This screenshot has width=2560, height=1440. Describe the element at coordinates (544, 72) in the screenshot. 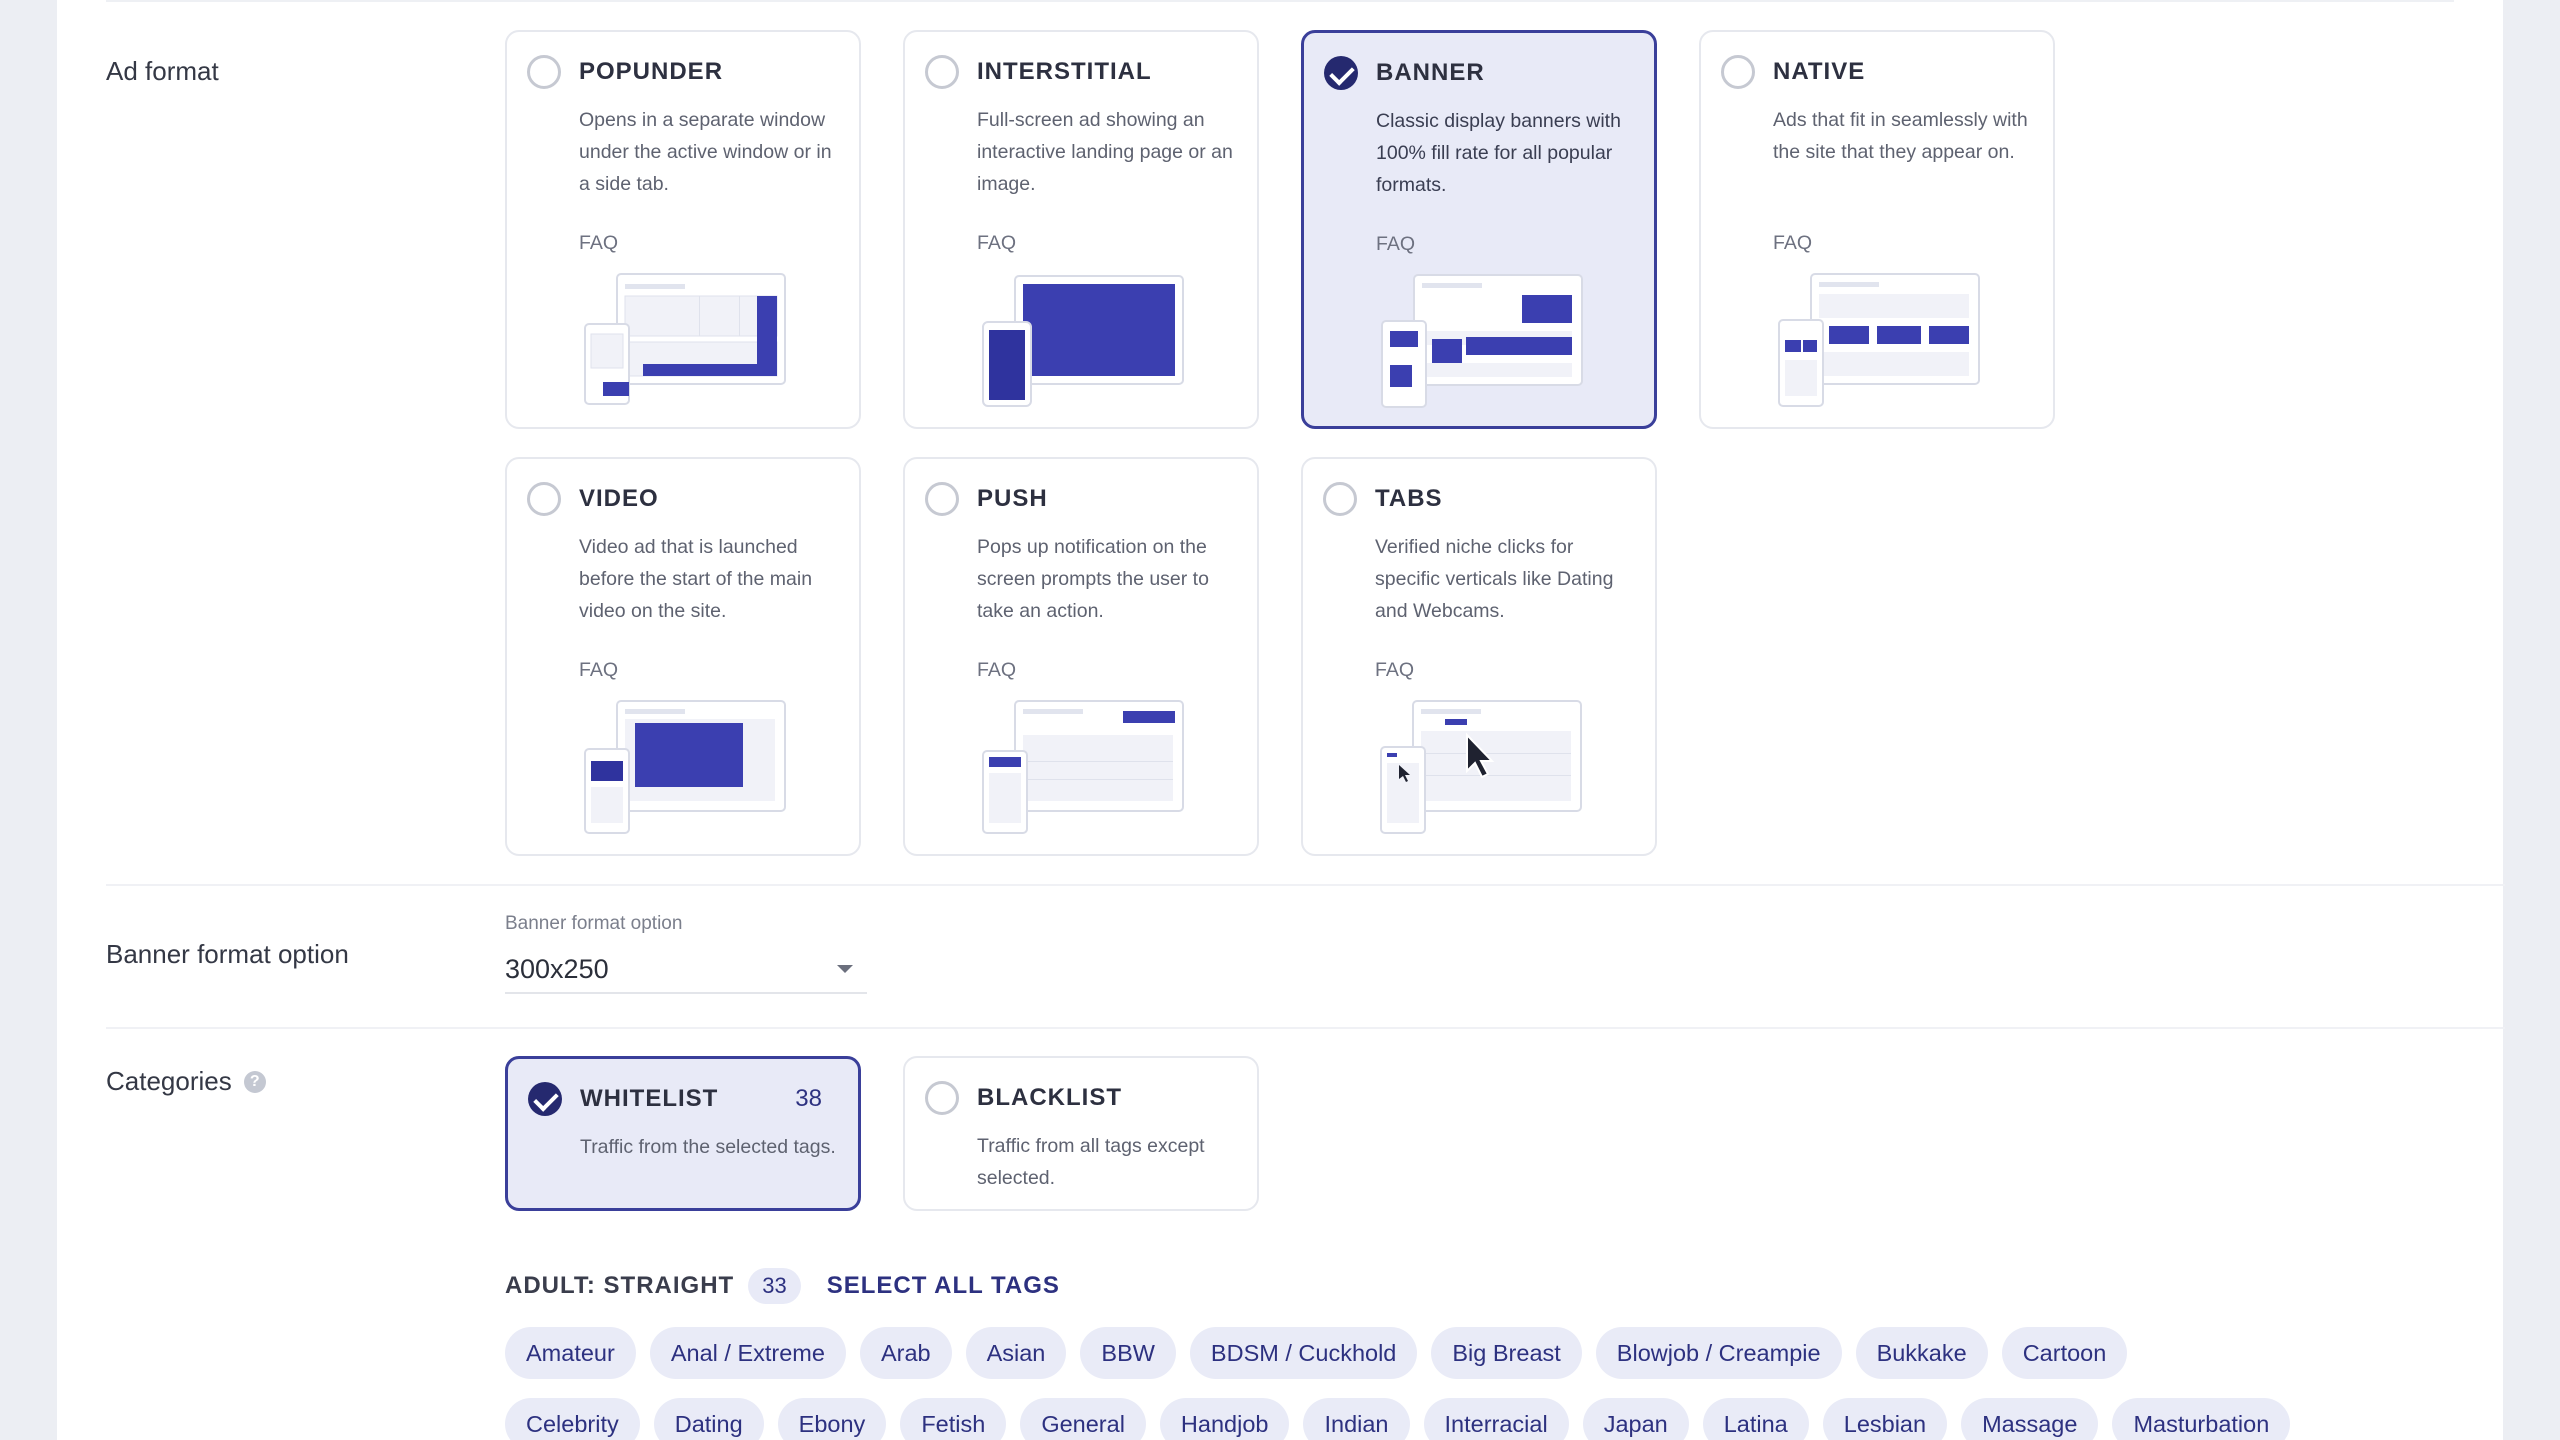

I see `radio-popunder` at that location.